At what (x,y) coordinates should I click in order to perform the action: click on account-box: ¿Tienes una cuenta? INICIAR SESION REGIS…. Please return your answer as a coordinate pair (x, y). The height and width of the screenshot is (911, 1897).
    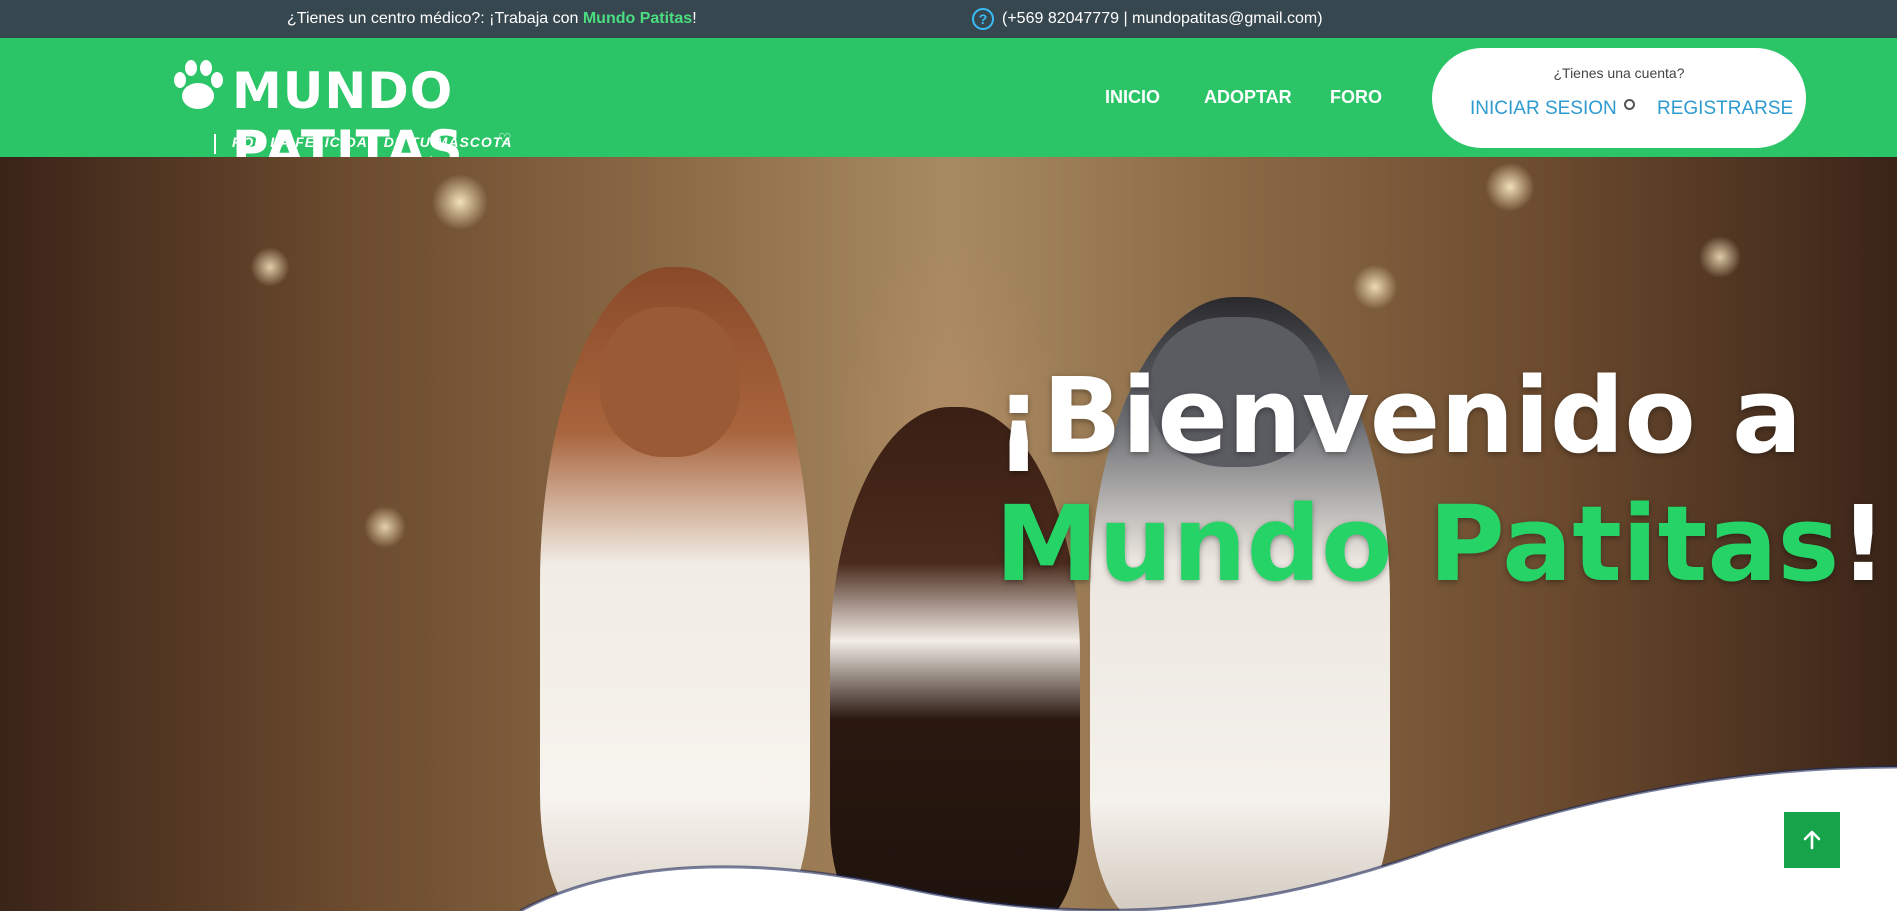
    Looking at the image, I should click on (1619, 98).